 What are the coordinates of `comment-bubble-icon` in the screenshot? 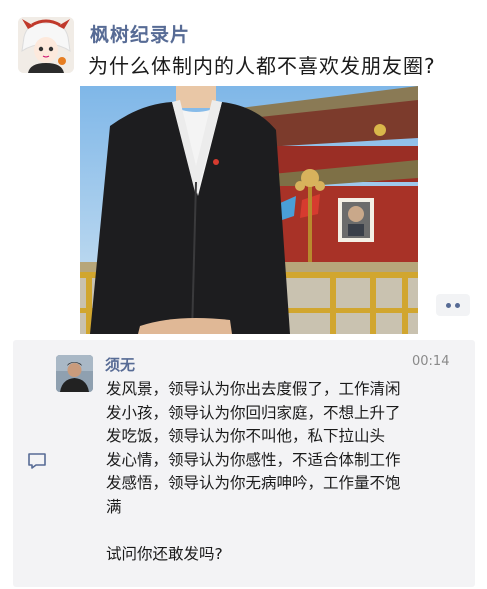 It's located at (37, 461).